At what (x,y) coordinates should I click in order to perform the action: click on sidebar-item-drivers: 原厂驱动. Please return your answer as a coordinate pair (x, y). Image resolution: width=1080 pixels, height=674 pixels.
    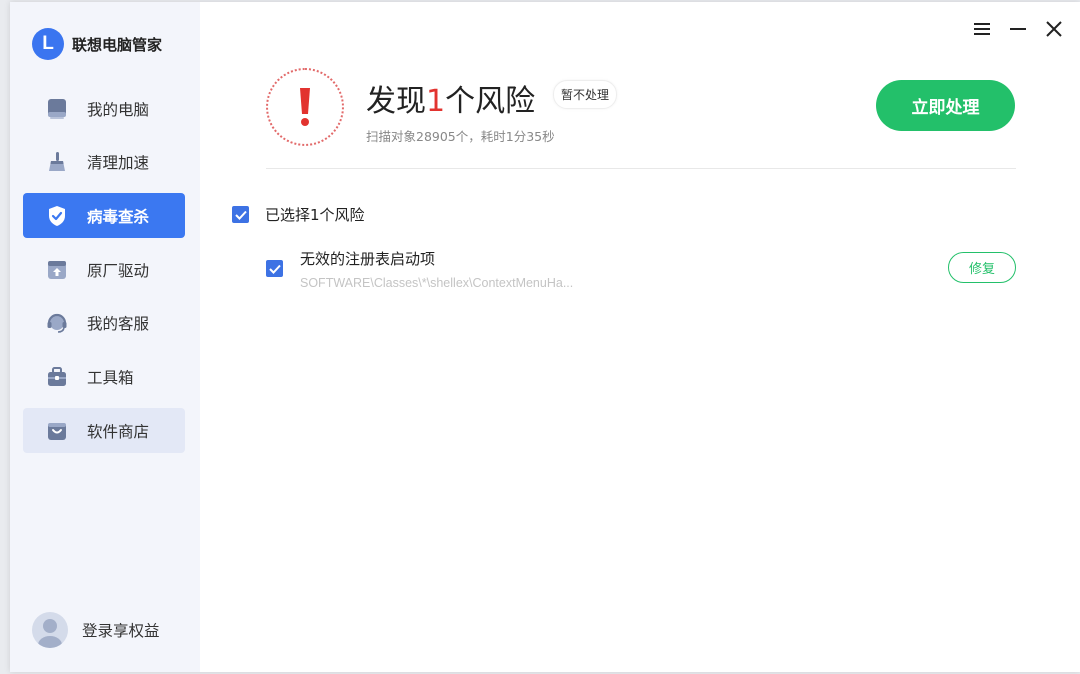
    Looking at the image, I should click on (104, 269).